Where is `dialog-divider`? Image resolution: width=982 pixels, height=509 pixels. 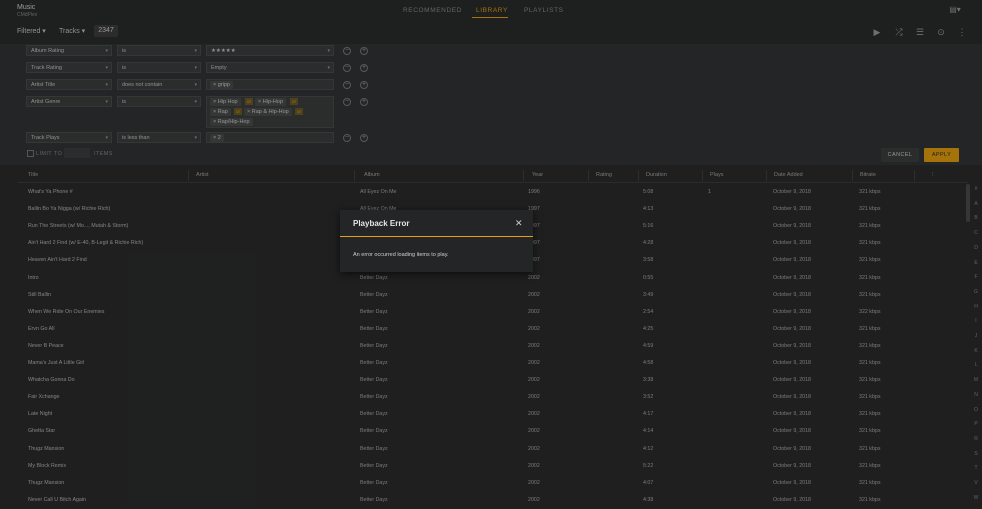
dialog-divider is located at coordinates (436, 236).